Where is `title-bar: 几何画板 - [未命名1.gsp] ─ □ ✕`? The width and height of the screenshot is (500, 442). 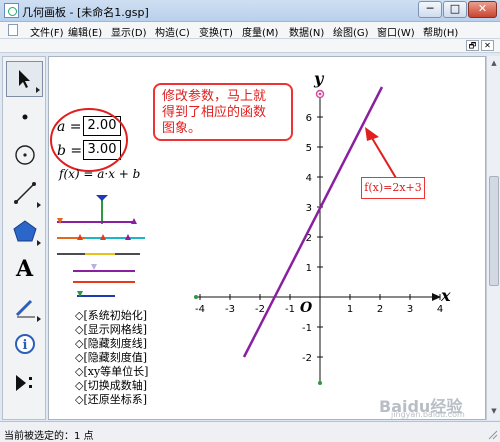 title-bar: 几何画板 - [未命名1.gsp] ─ □ ✕ is located at coordinates (250, 11).